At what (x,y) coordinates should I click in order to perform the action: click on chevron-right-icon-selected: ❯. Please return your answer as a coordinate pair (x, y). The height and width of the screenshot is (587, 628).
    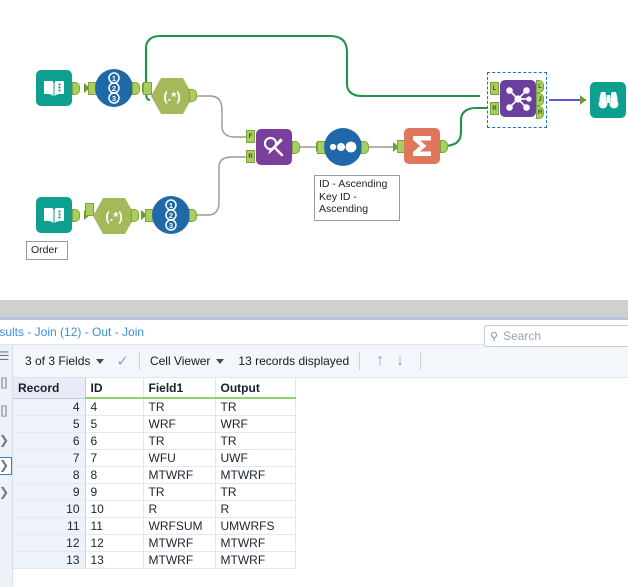
    Looking at the image, I should click on (6, 466).